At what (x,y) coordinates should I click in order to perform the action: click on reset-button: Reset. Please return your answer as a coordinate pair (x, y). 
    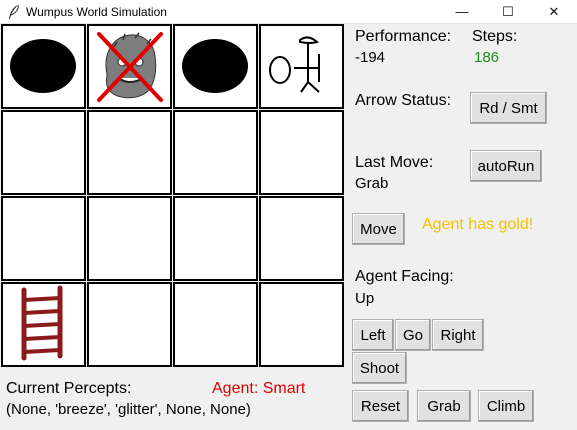
    Looking at the image, I should click on (380, 406).